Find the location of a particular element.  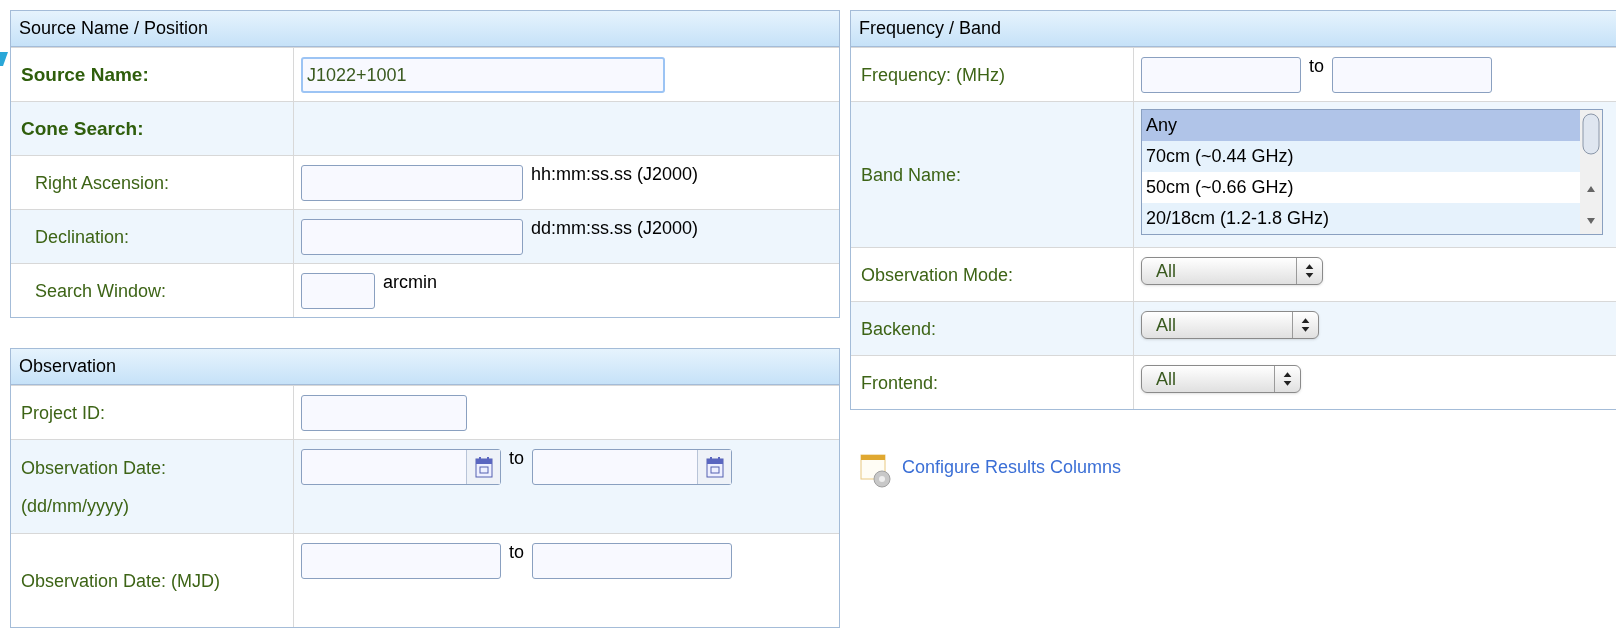

band-listbox: Any 70cm (~0.44 GHz) 50cm (~0.66 GHz) 20/18cm (1.2-1.8 GHz) is located at coordinates (1372, 172).